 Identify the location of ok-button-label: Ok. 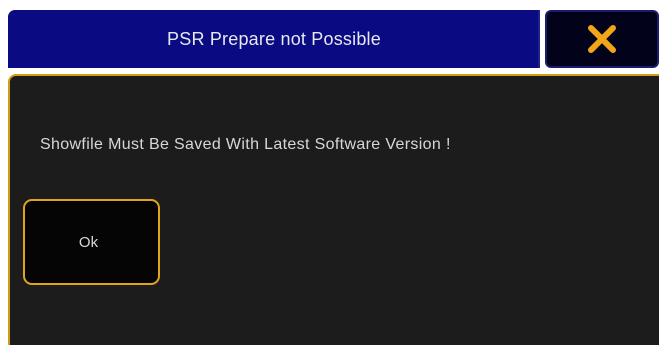
(88, 242).